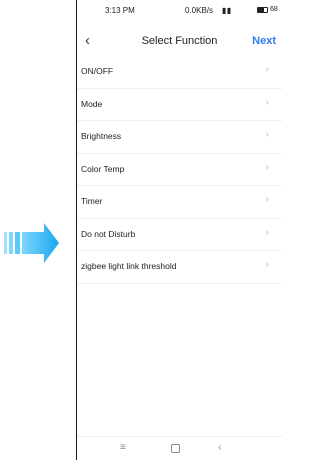  Describe the element at coordinates (123, 447) in the screenshot. I see `menu-icon: ≡` at that location.